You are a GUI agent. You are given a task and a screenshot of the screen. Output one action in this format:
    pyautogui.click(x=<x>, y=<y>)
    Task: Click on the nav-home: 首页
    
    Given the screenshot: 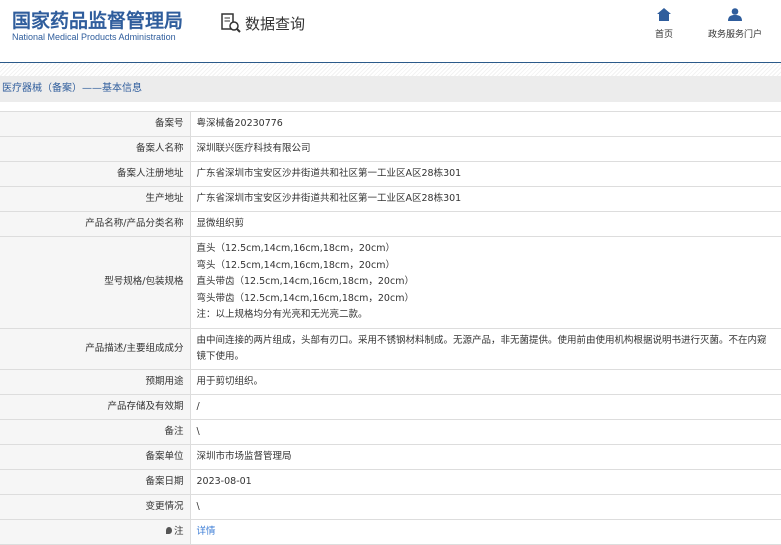 What is the action you would take?
    pyautogui.click(x=664, y=24)
    